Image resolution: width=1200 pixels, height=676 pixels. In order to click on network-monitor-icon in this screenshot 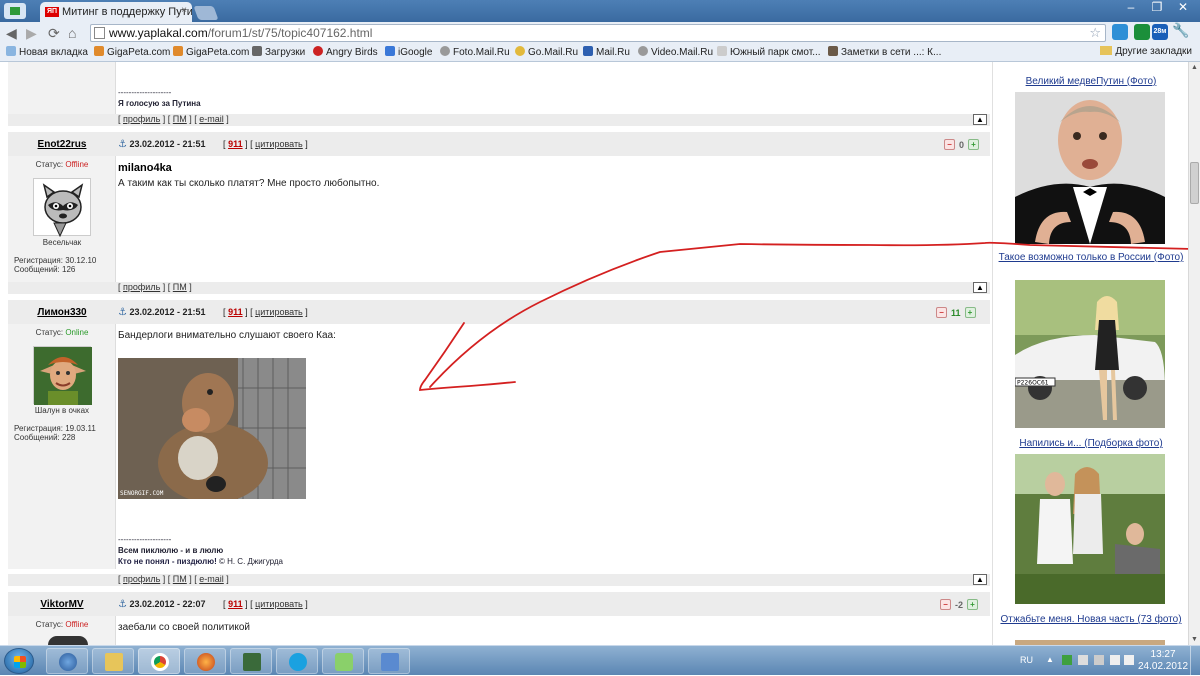, I will do `click(252, 662)`.